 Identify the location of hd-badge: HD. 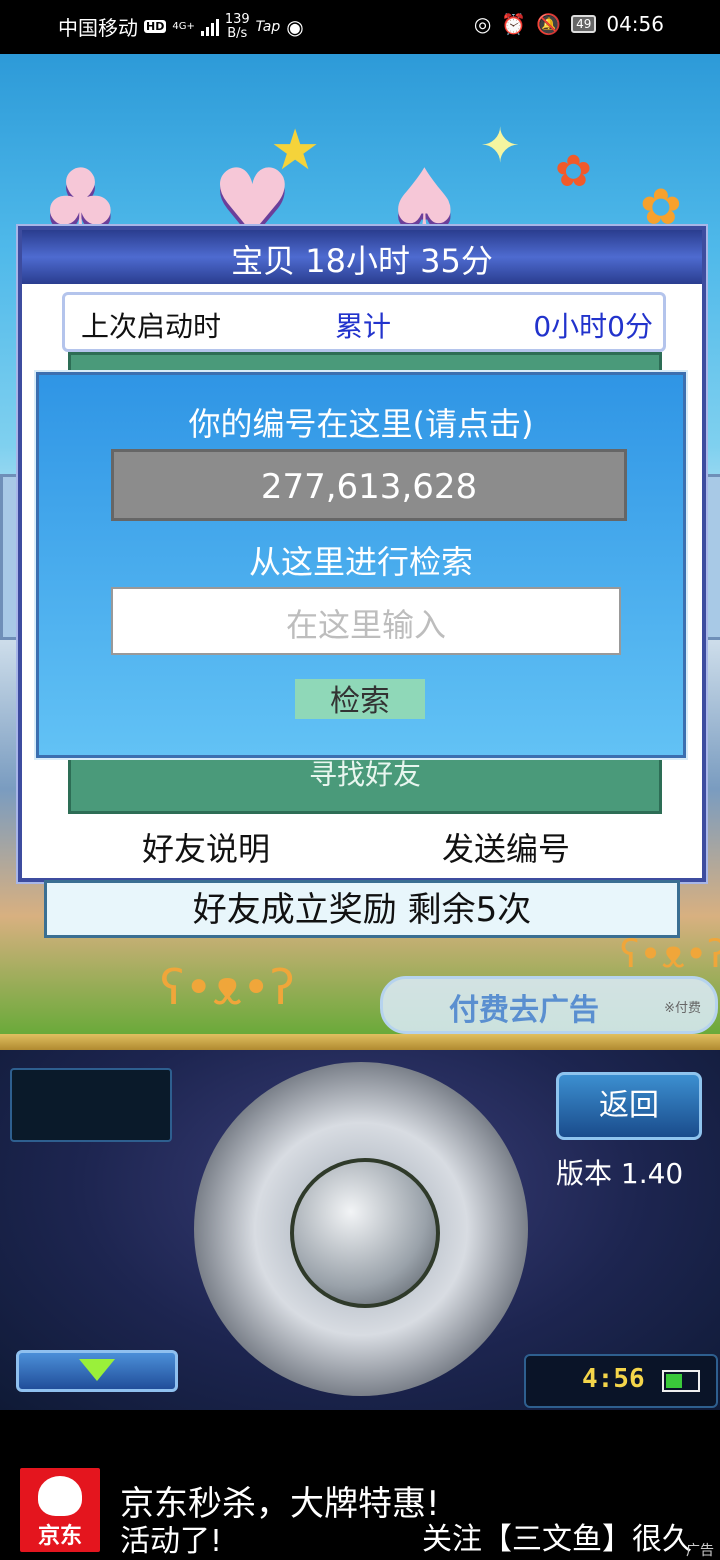
(155, 26).